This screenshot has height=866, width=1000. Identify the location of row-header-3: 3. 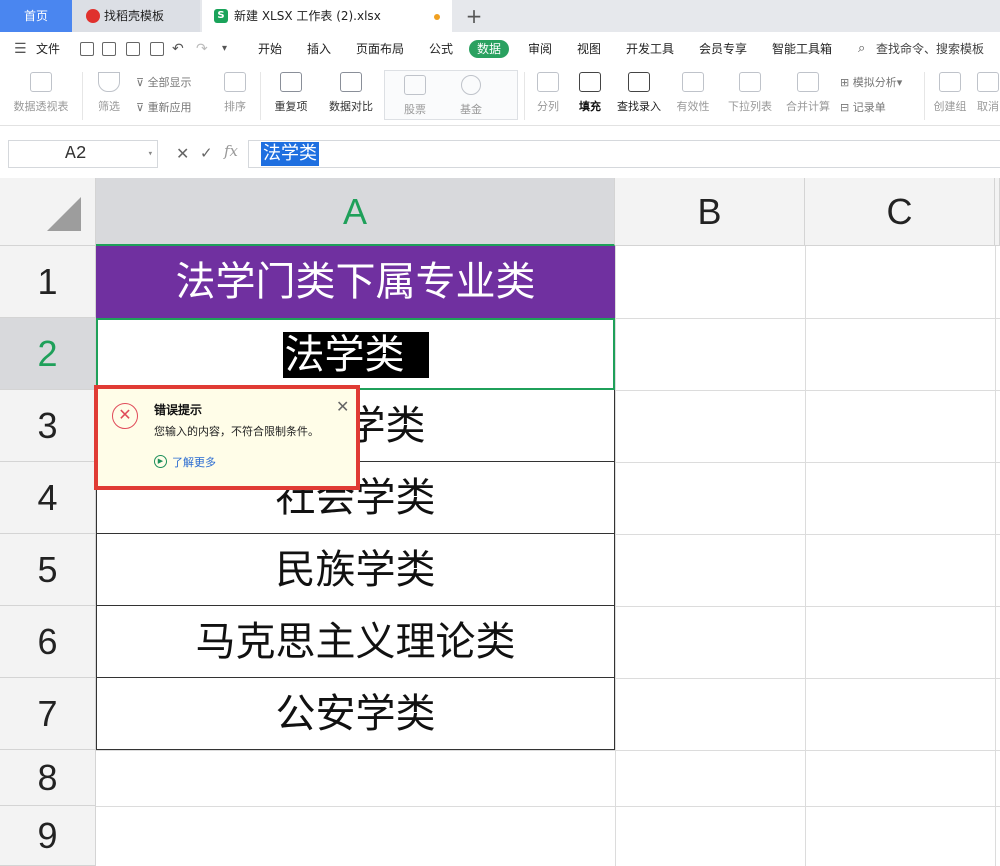
(48, 426).